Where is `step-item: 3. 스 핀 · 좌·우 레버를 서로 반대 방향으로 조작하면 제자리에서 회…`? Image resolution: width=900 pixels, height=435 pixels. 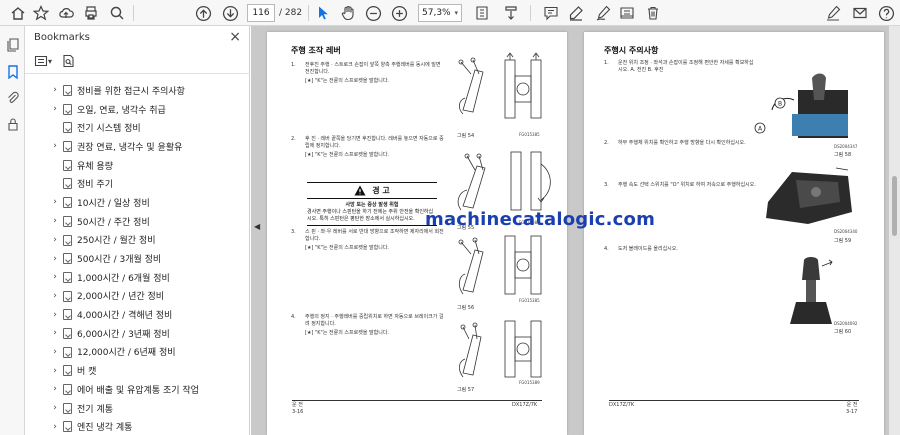
step-item: 3. 스 핀 · 좌·우 레버를 서로 반대 방향으로 조작하면 제자리에서 회… is located at coordinates (371, 249).